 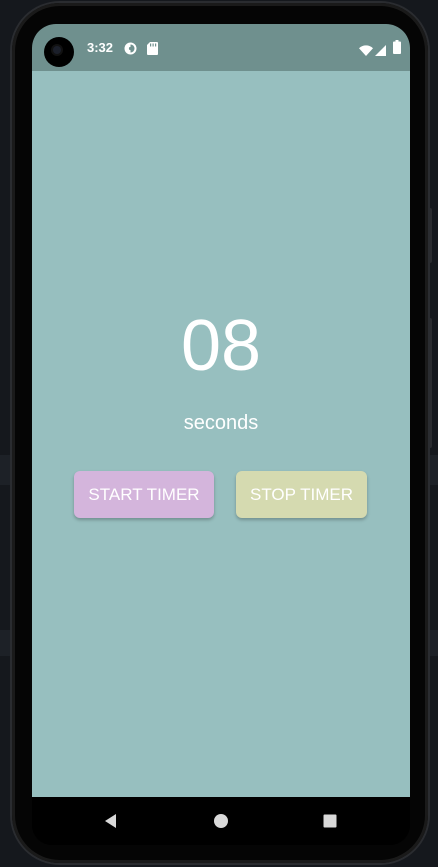 What do you see at coordinates (221, 346) in the screenshot?
I see `timer-display: 08` at bounding box center [221, 346].